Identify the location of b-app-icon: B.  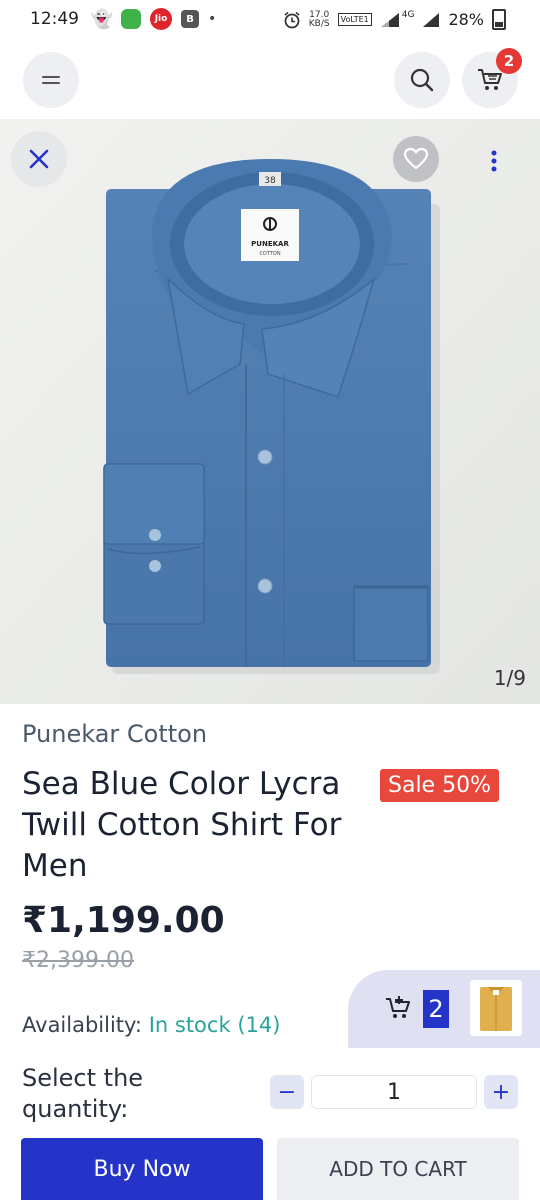
(190, 19).